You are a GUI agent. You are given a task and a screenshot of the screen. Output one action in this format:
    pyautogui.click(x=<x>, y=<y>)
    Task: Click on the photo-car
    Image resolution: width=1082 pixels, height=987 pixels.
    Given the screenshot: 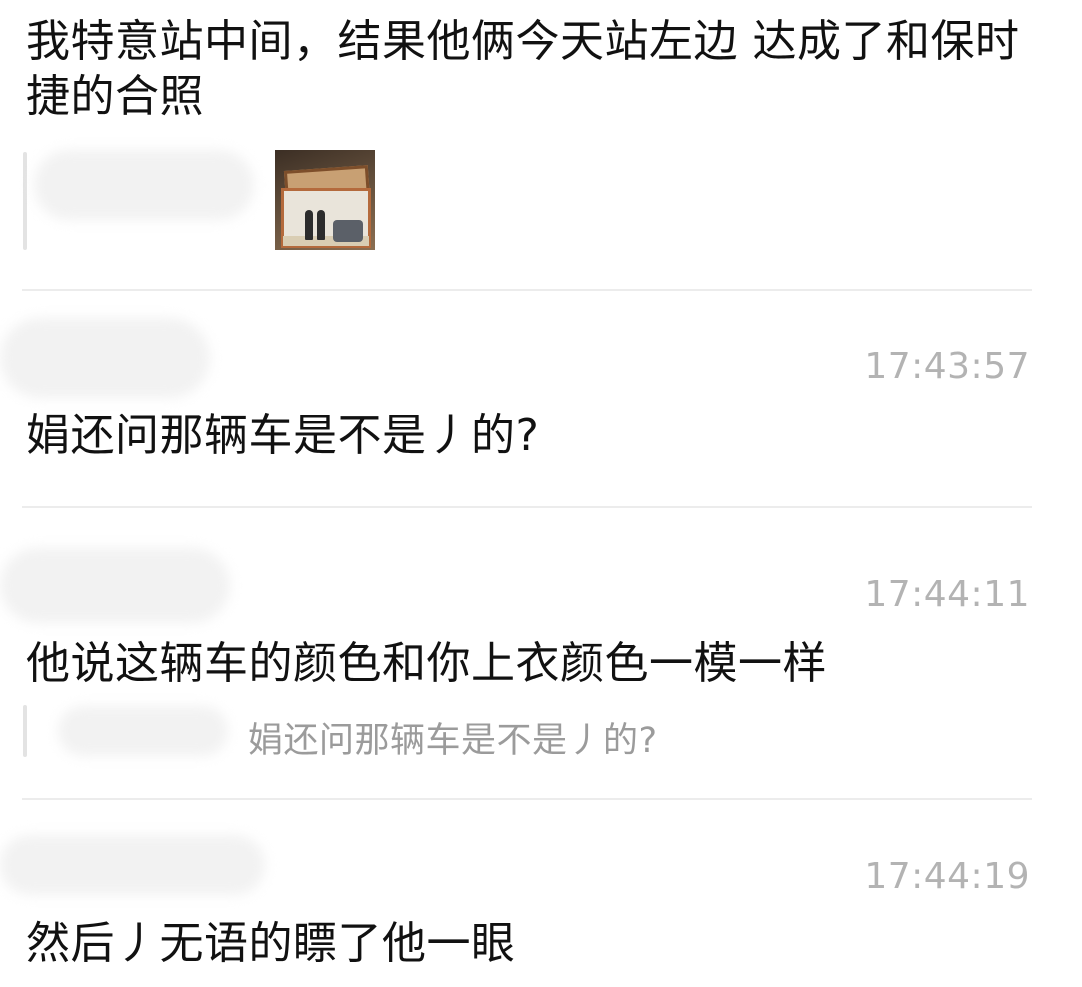 What is the action you would take?
    pyautogui.click(x=348, y=231)
    